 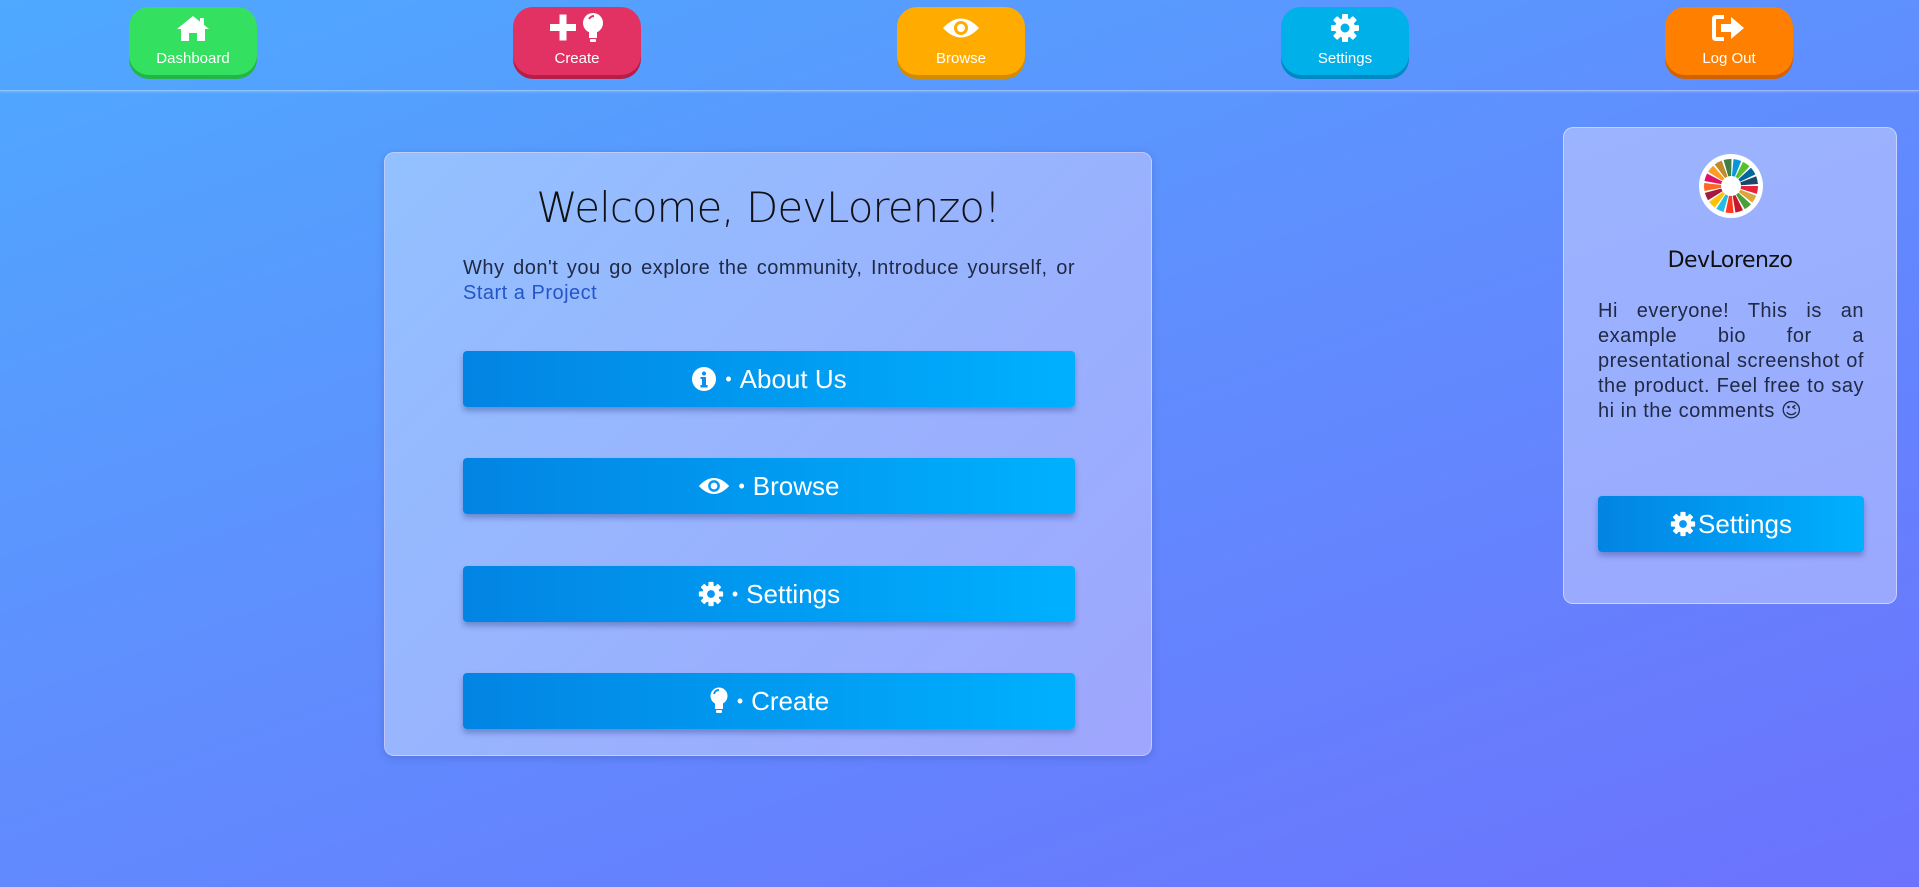 I want to click on nav-logout-label: Log Out, so click(x=1729, y=58).